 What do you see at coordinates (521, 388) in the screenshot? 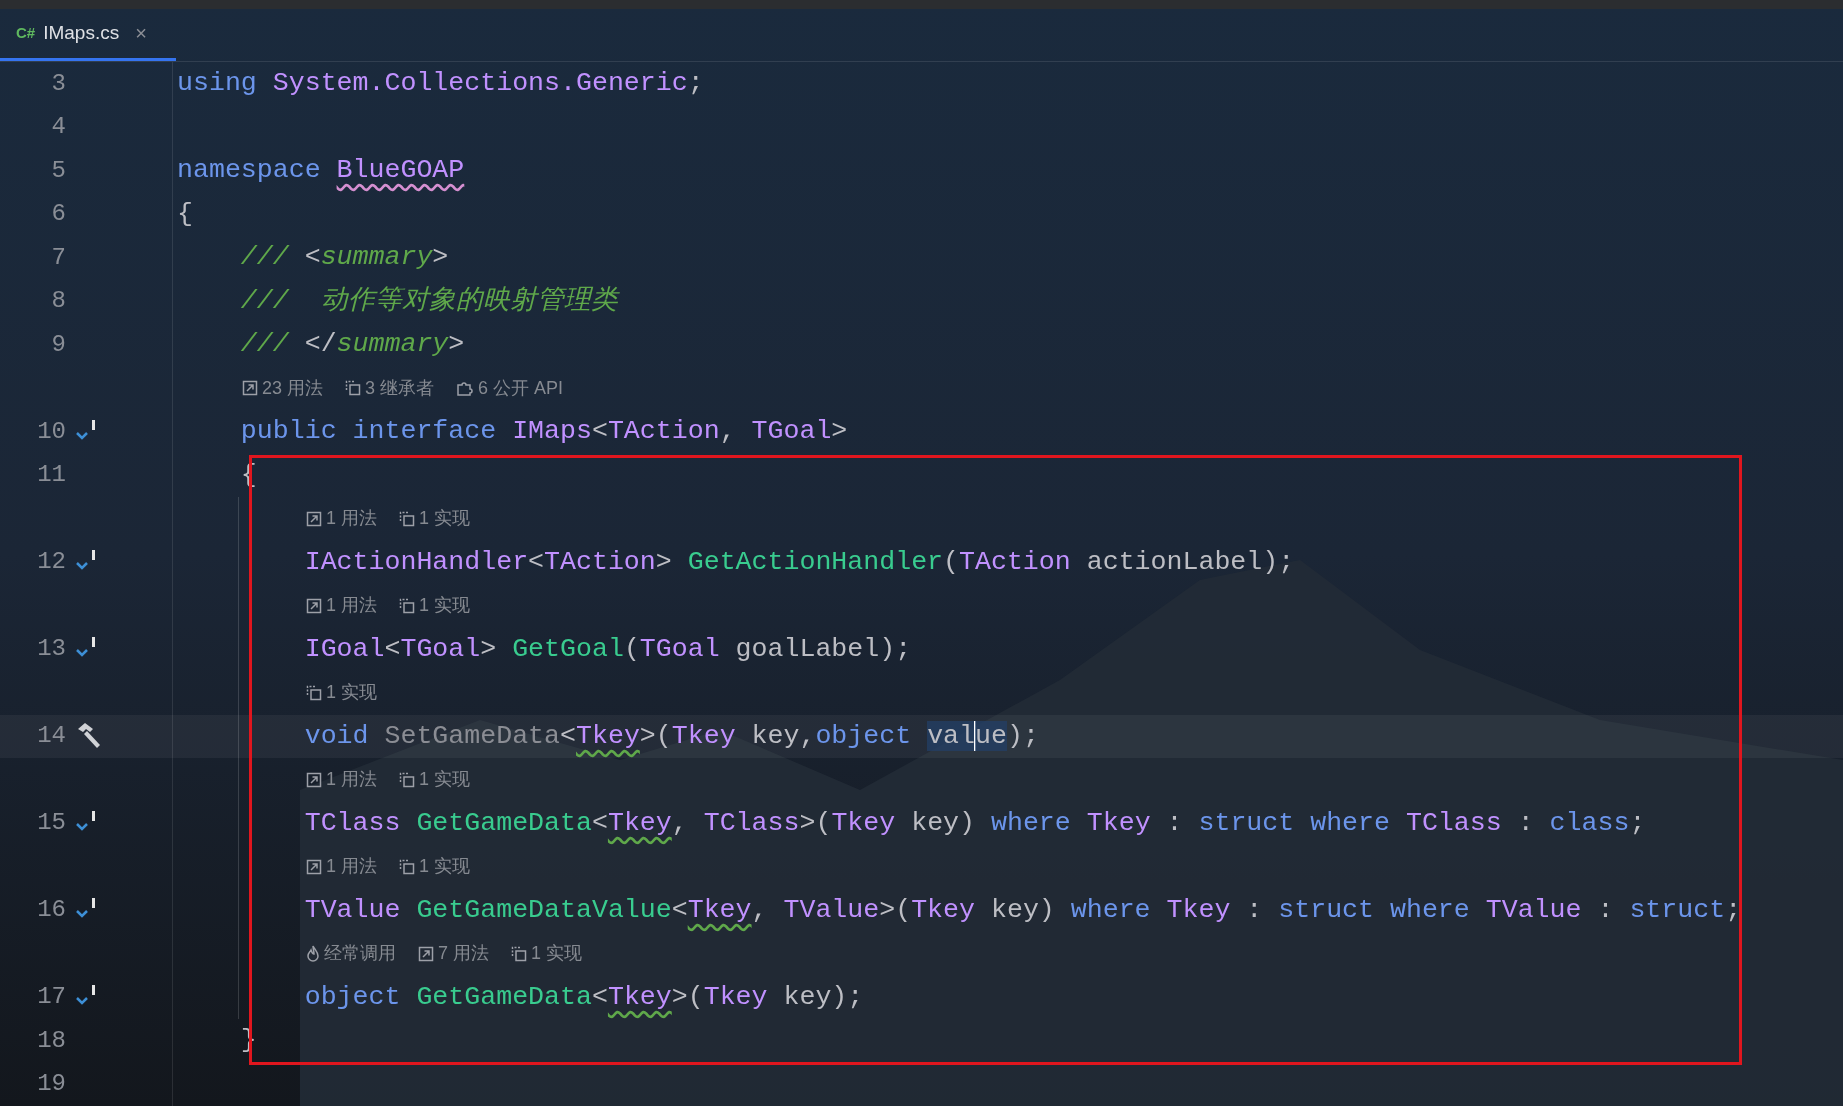
I see `code-hint: 6 公开 API` at bounding box center [521, 388].